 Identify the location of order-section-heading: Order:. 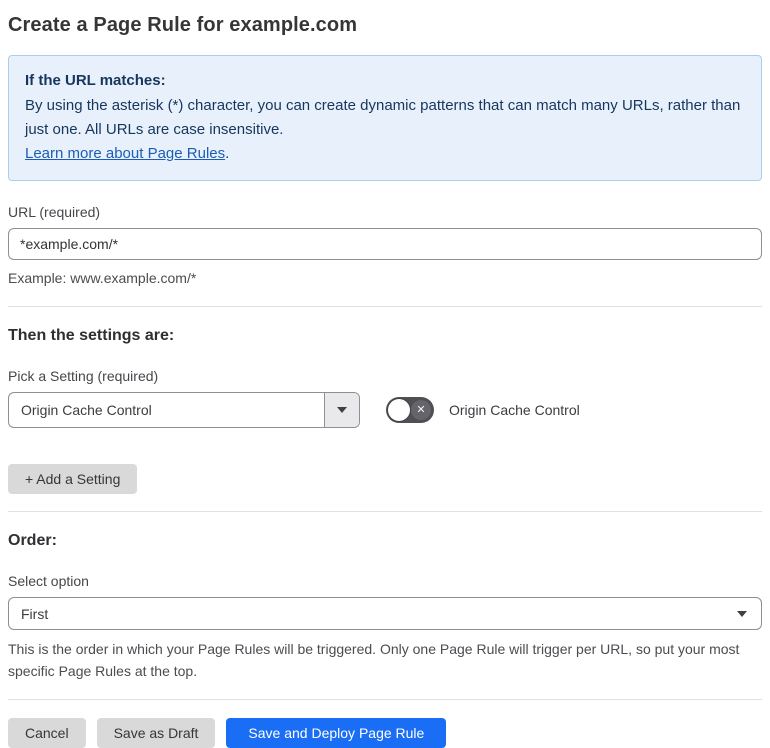
(32, 540).